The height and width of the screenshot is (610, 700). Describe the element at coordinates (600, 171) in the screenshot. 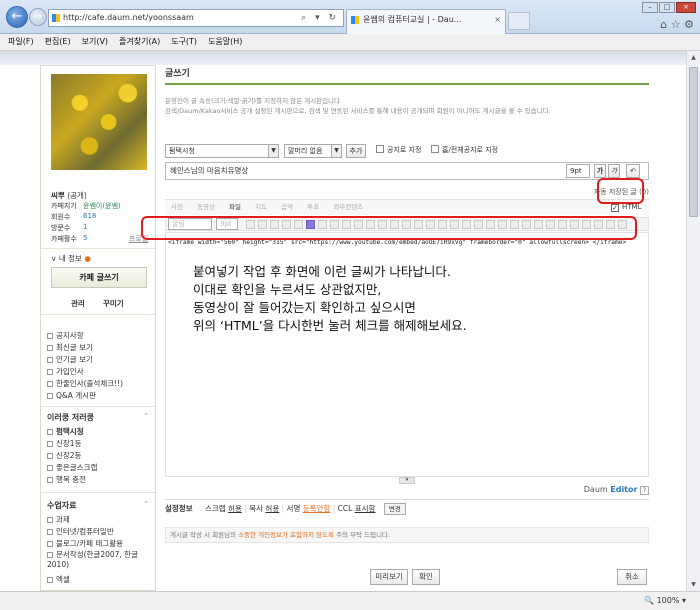

I see `bold-button: 가` at that location.